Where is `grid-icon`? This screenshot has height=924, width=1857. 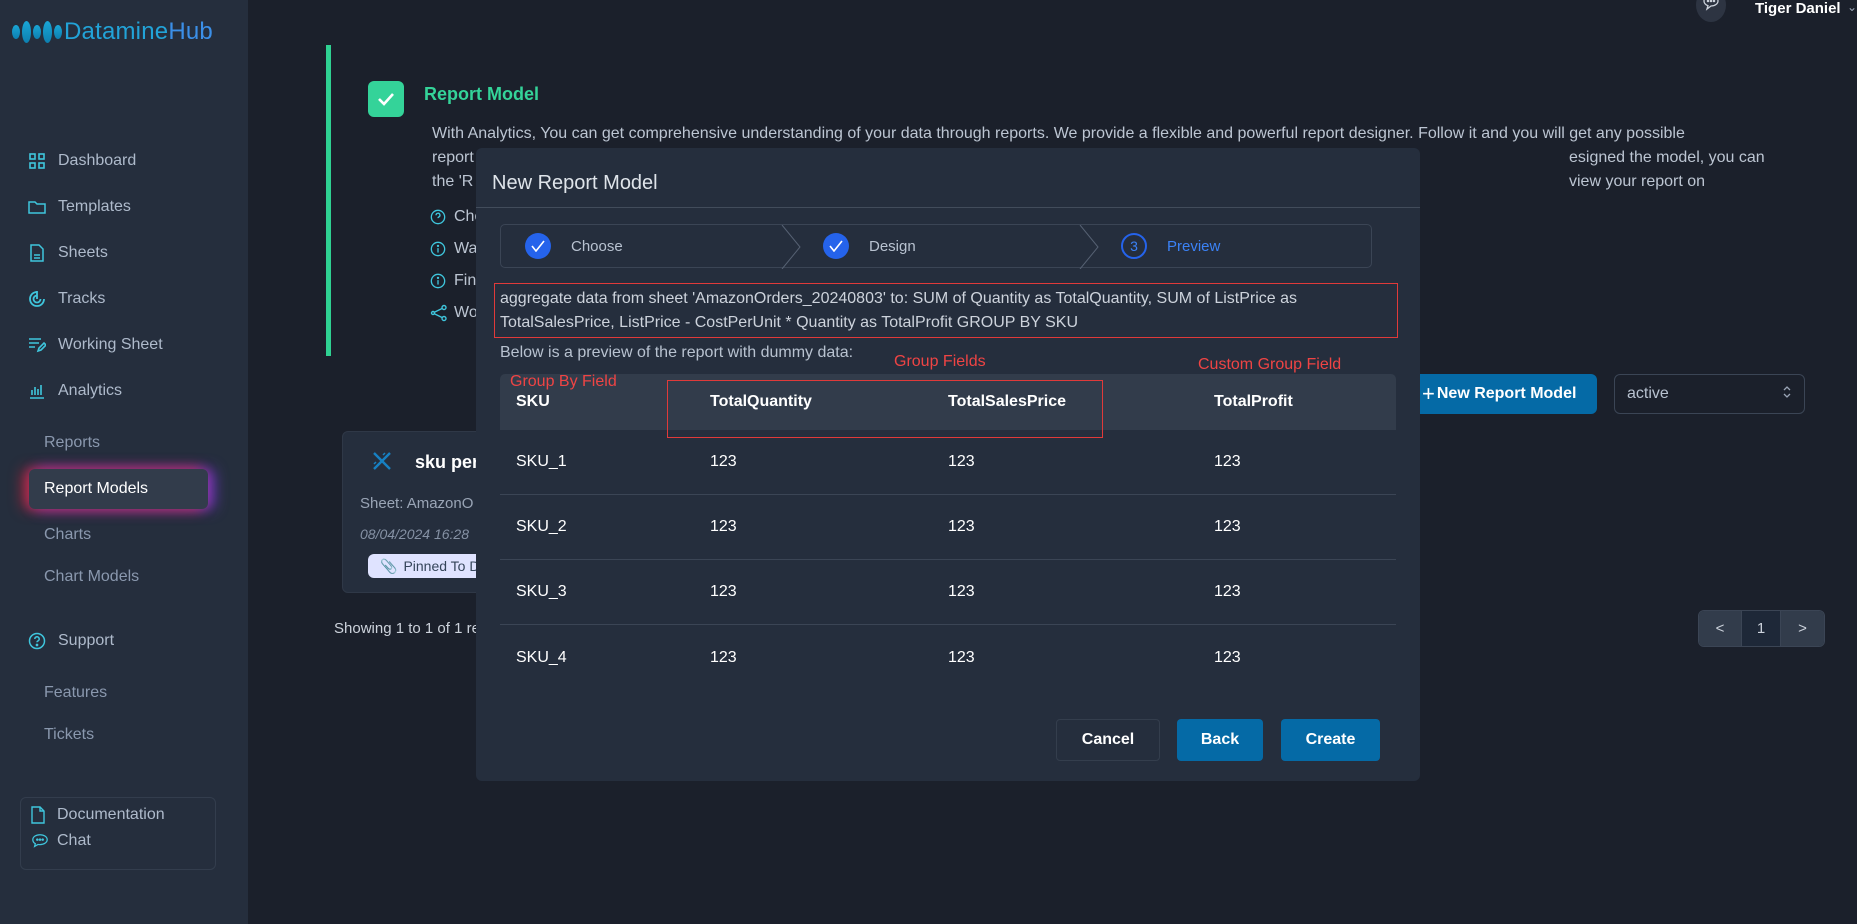 grid-icon is located at coordinates (37, 161).